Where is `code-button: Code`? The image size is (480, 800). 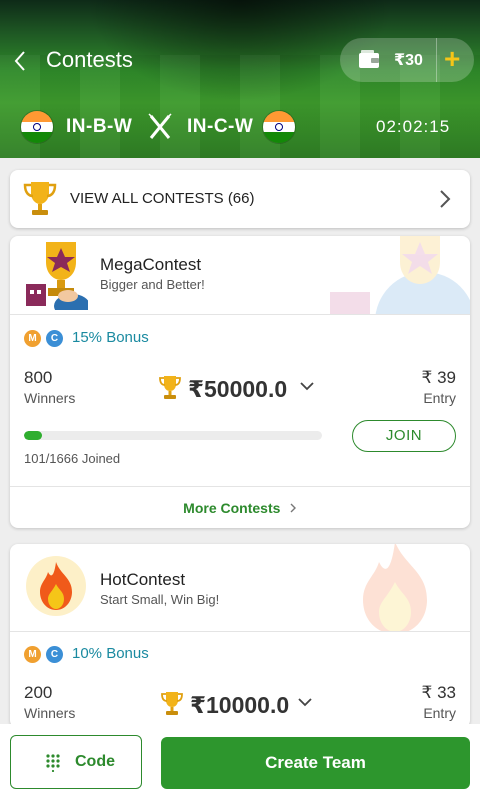
code-button: Code is located at coordinates (76, 762).